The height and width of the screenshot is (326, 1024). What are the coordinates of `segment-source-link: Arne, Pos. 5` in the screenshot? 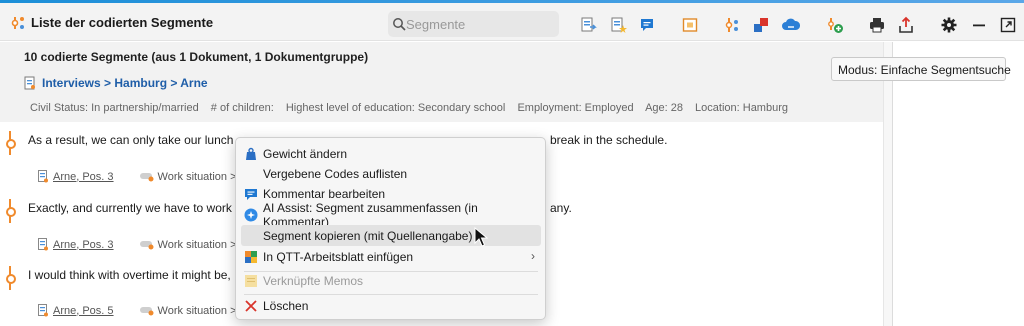 It's located at (83, 311).